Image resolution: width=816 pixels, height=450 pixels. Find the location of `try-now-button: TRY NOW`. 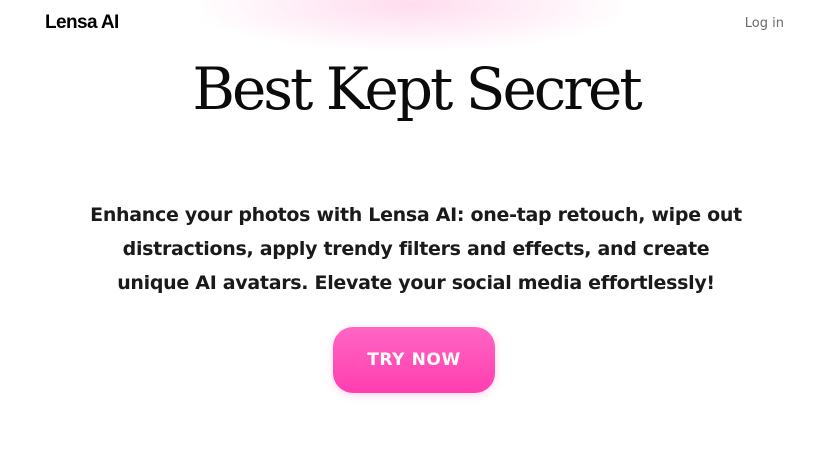

try-now-button: TRY NOW is located at coordinates (414, 360).